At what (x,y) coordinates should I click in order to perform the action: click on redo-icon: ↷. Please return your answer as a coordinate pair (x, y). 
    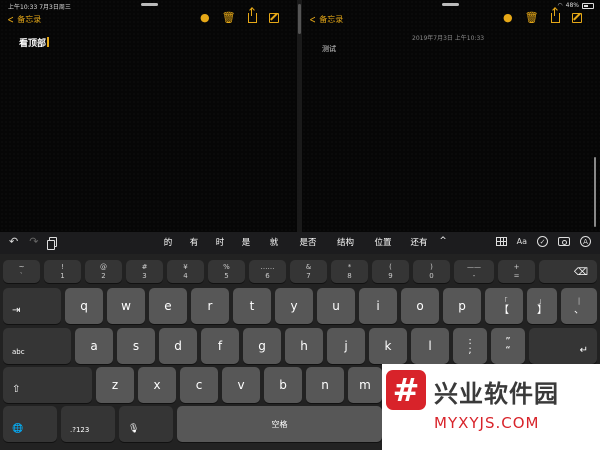
    Looking at the image, I should click on (33, 242).